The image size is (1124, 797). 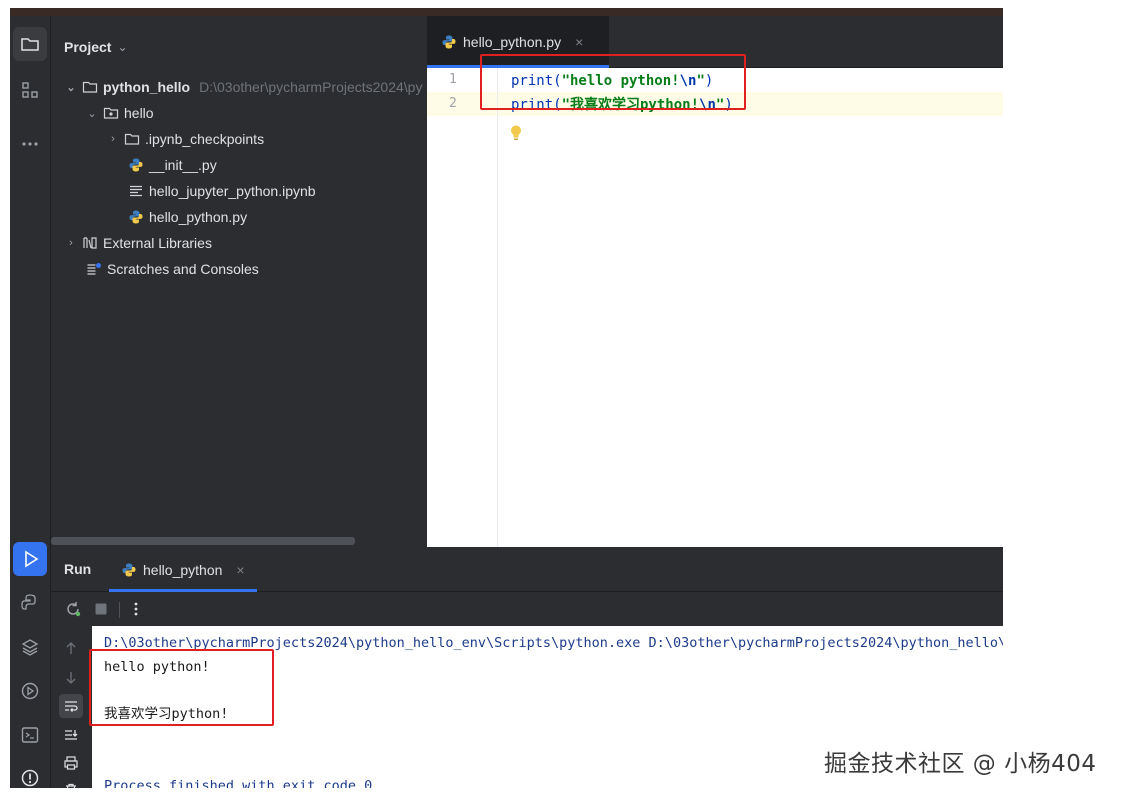 I want to click on project-path: D:\03other\pycharmProjects2024\py, so click(x=311, y=87).